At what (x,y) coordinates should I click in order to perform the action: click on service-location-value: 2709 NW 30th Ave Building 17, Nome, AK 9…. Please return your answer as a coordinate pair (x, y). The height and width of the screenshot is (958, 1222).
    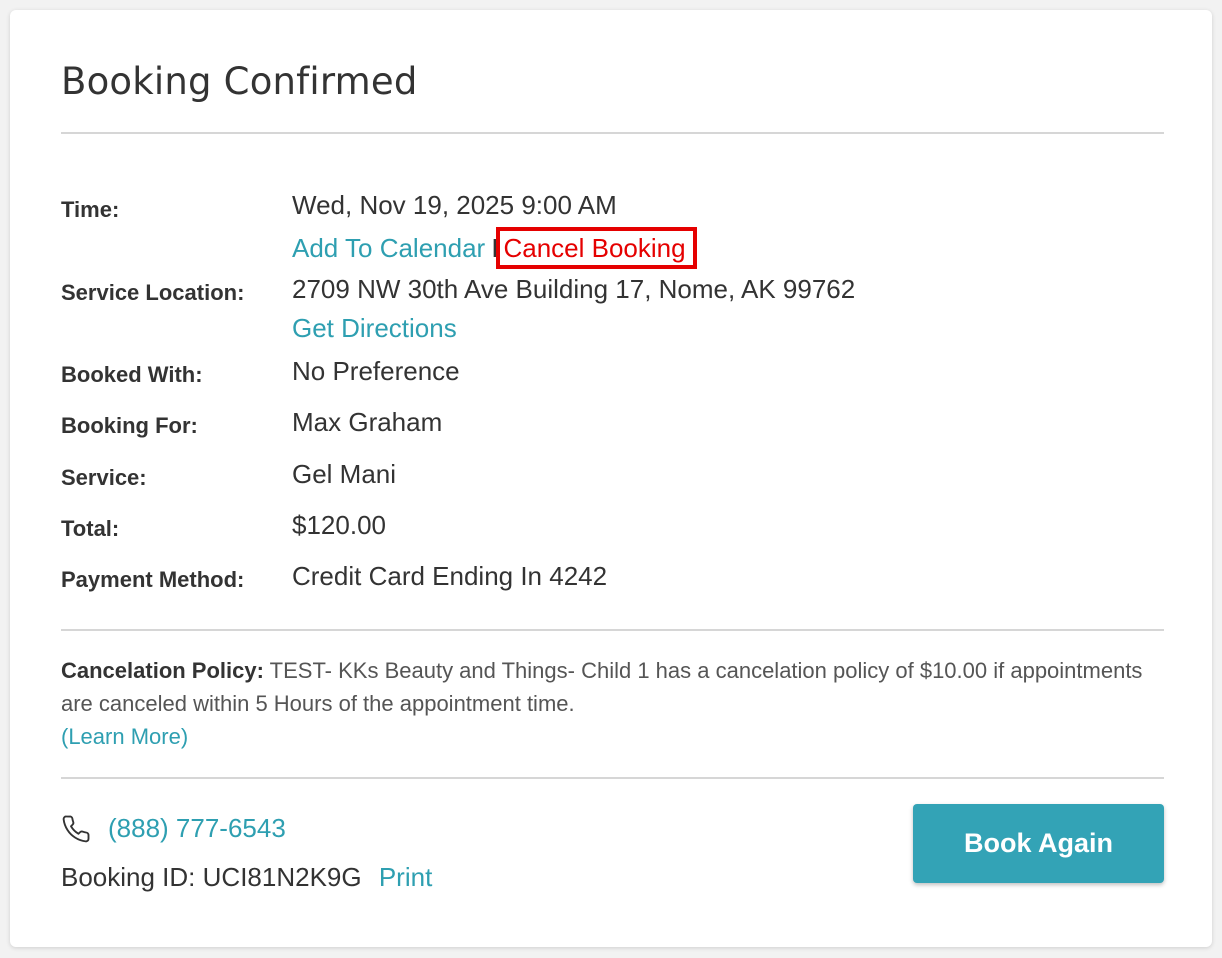
    Looking at the image, I should click on (574, 289).